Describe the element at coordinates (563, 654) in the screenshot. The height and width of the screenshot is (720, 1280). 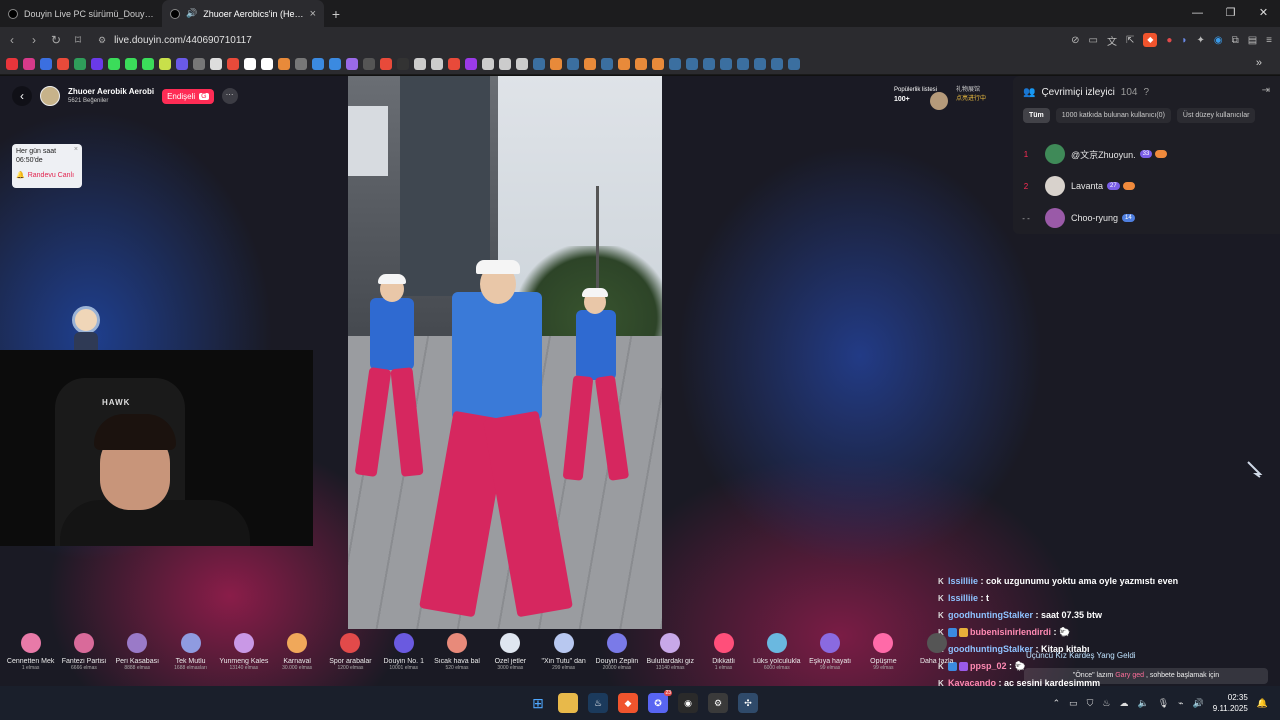
I see `gift-item: "Xin Tutu" dan 299 elmas` at that location.